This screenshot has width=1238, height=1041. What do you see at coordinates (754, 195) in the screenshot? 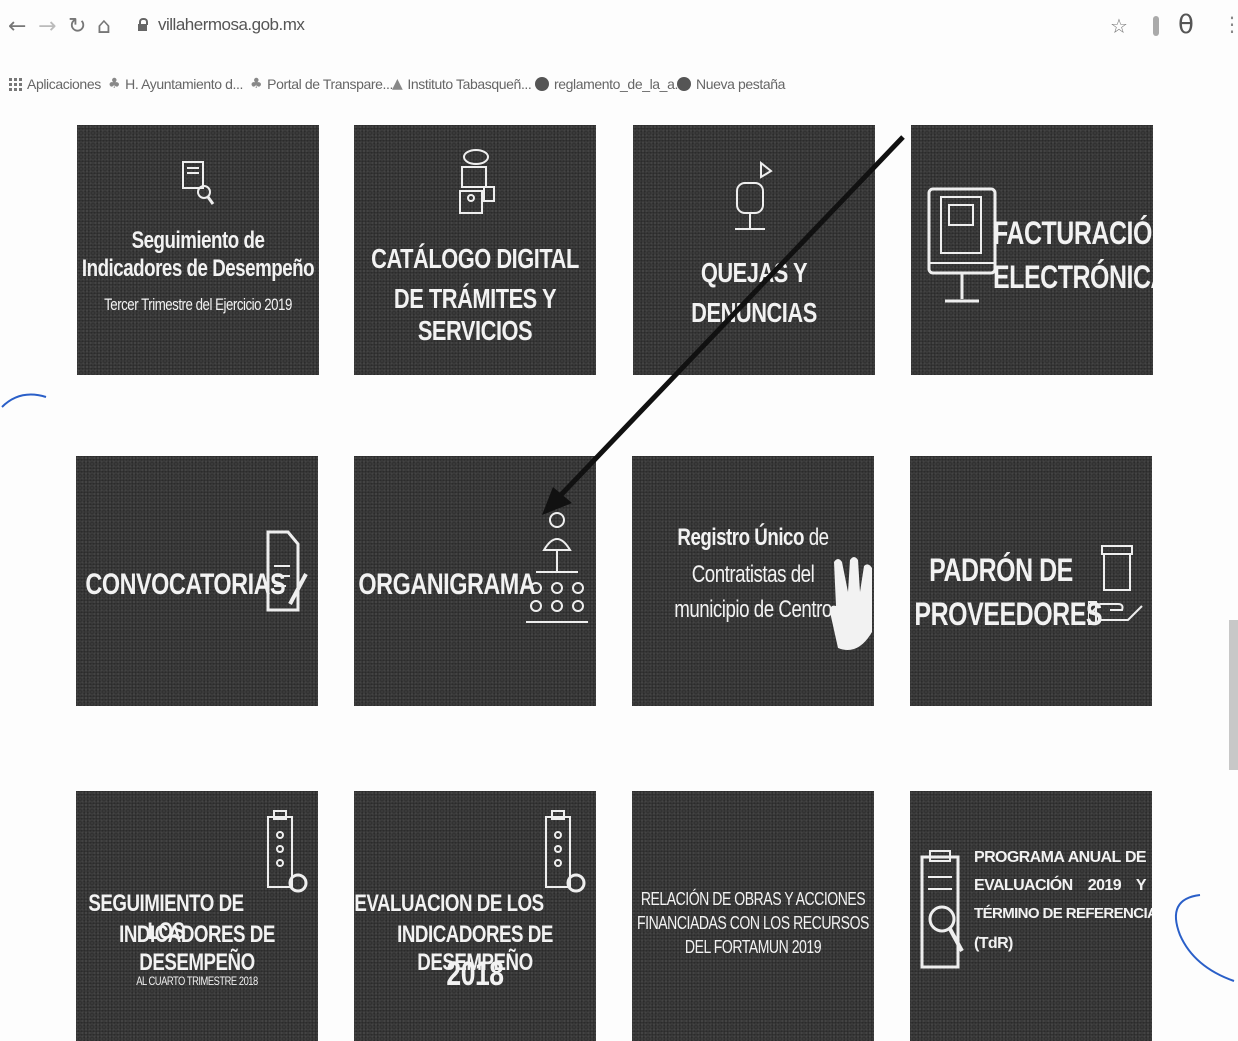
I see `mailbox-icon` at bounding box center [754, 195].